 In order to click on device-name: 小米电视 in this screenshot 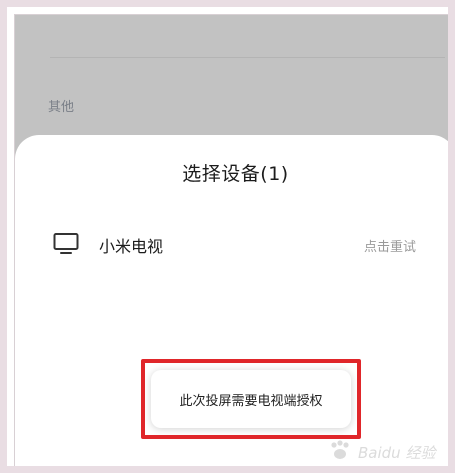, I will do `click(131, 246)`.